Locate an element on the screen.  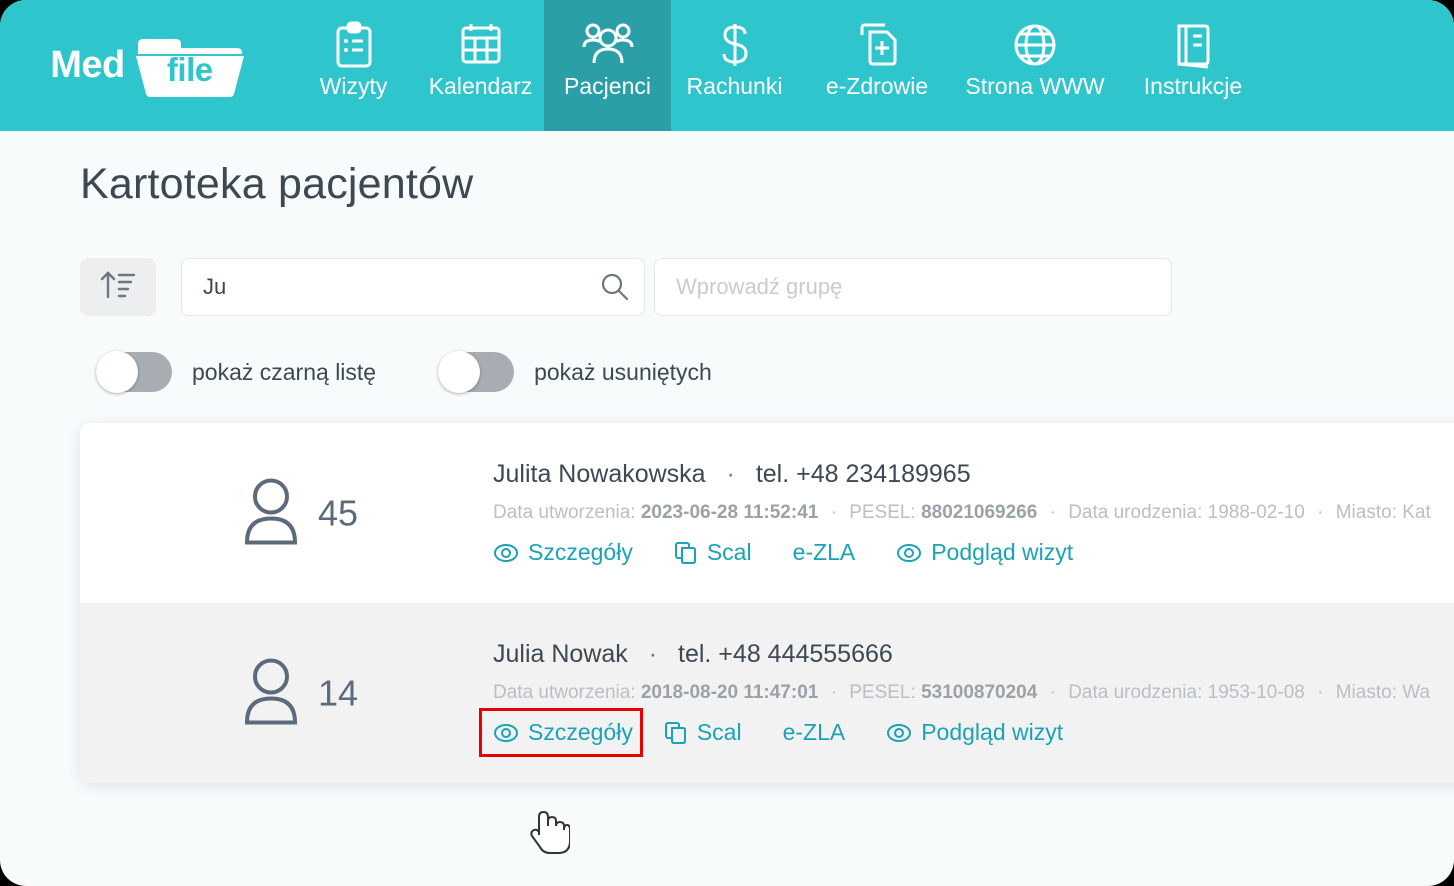
nav-item-instrukcje: Instrukcje is located at coordinates (1193, 65).